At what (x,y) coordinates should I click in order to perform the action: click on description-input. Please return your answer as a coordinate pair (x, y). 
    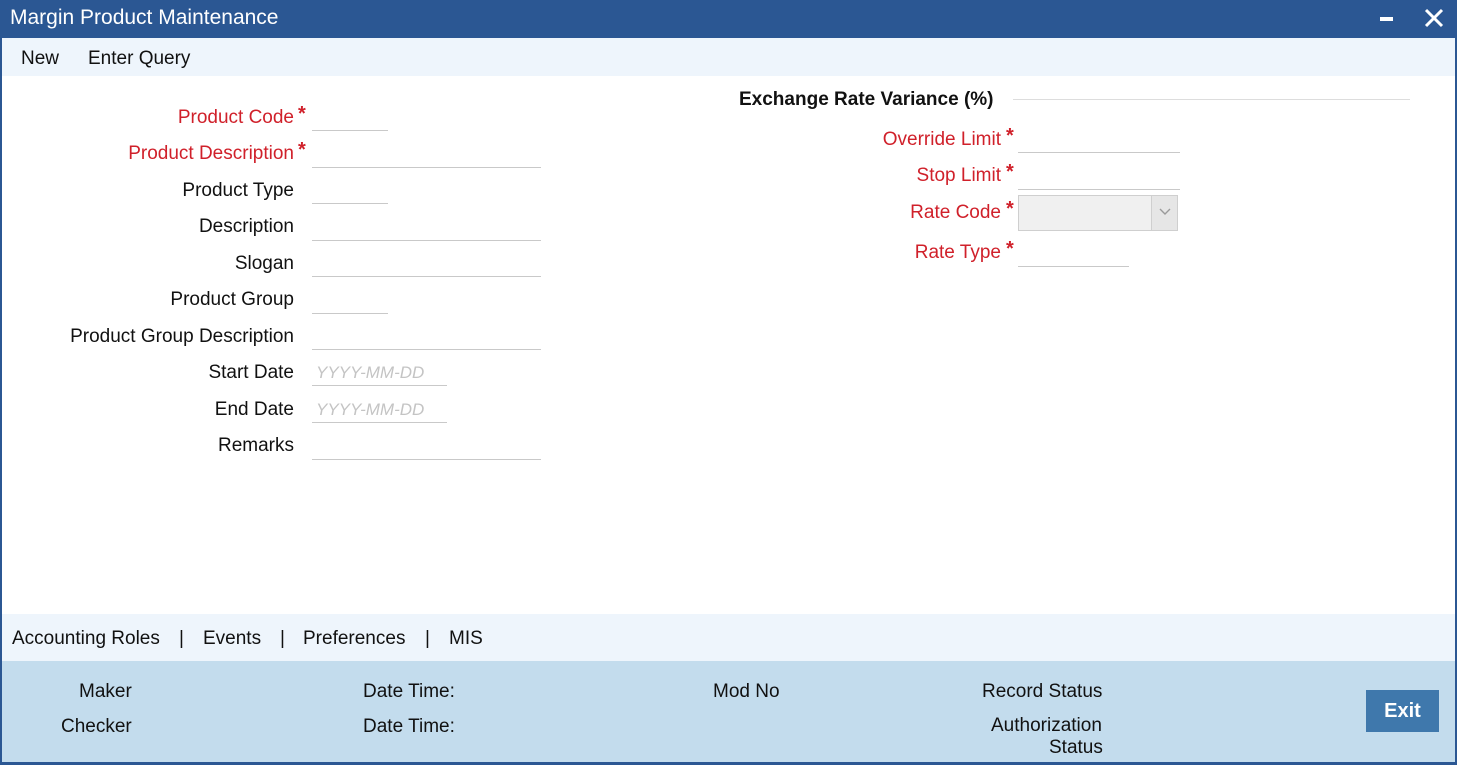
    Looking at the image, I should click on (426, 228).